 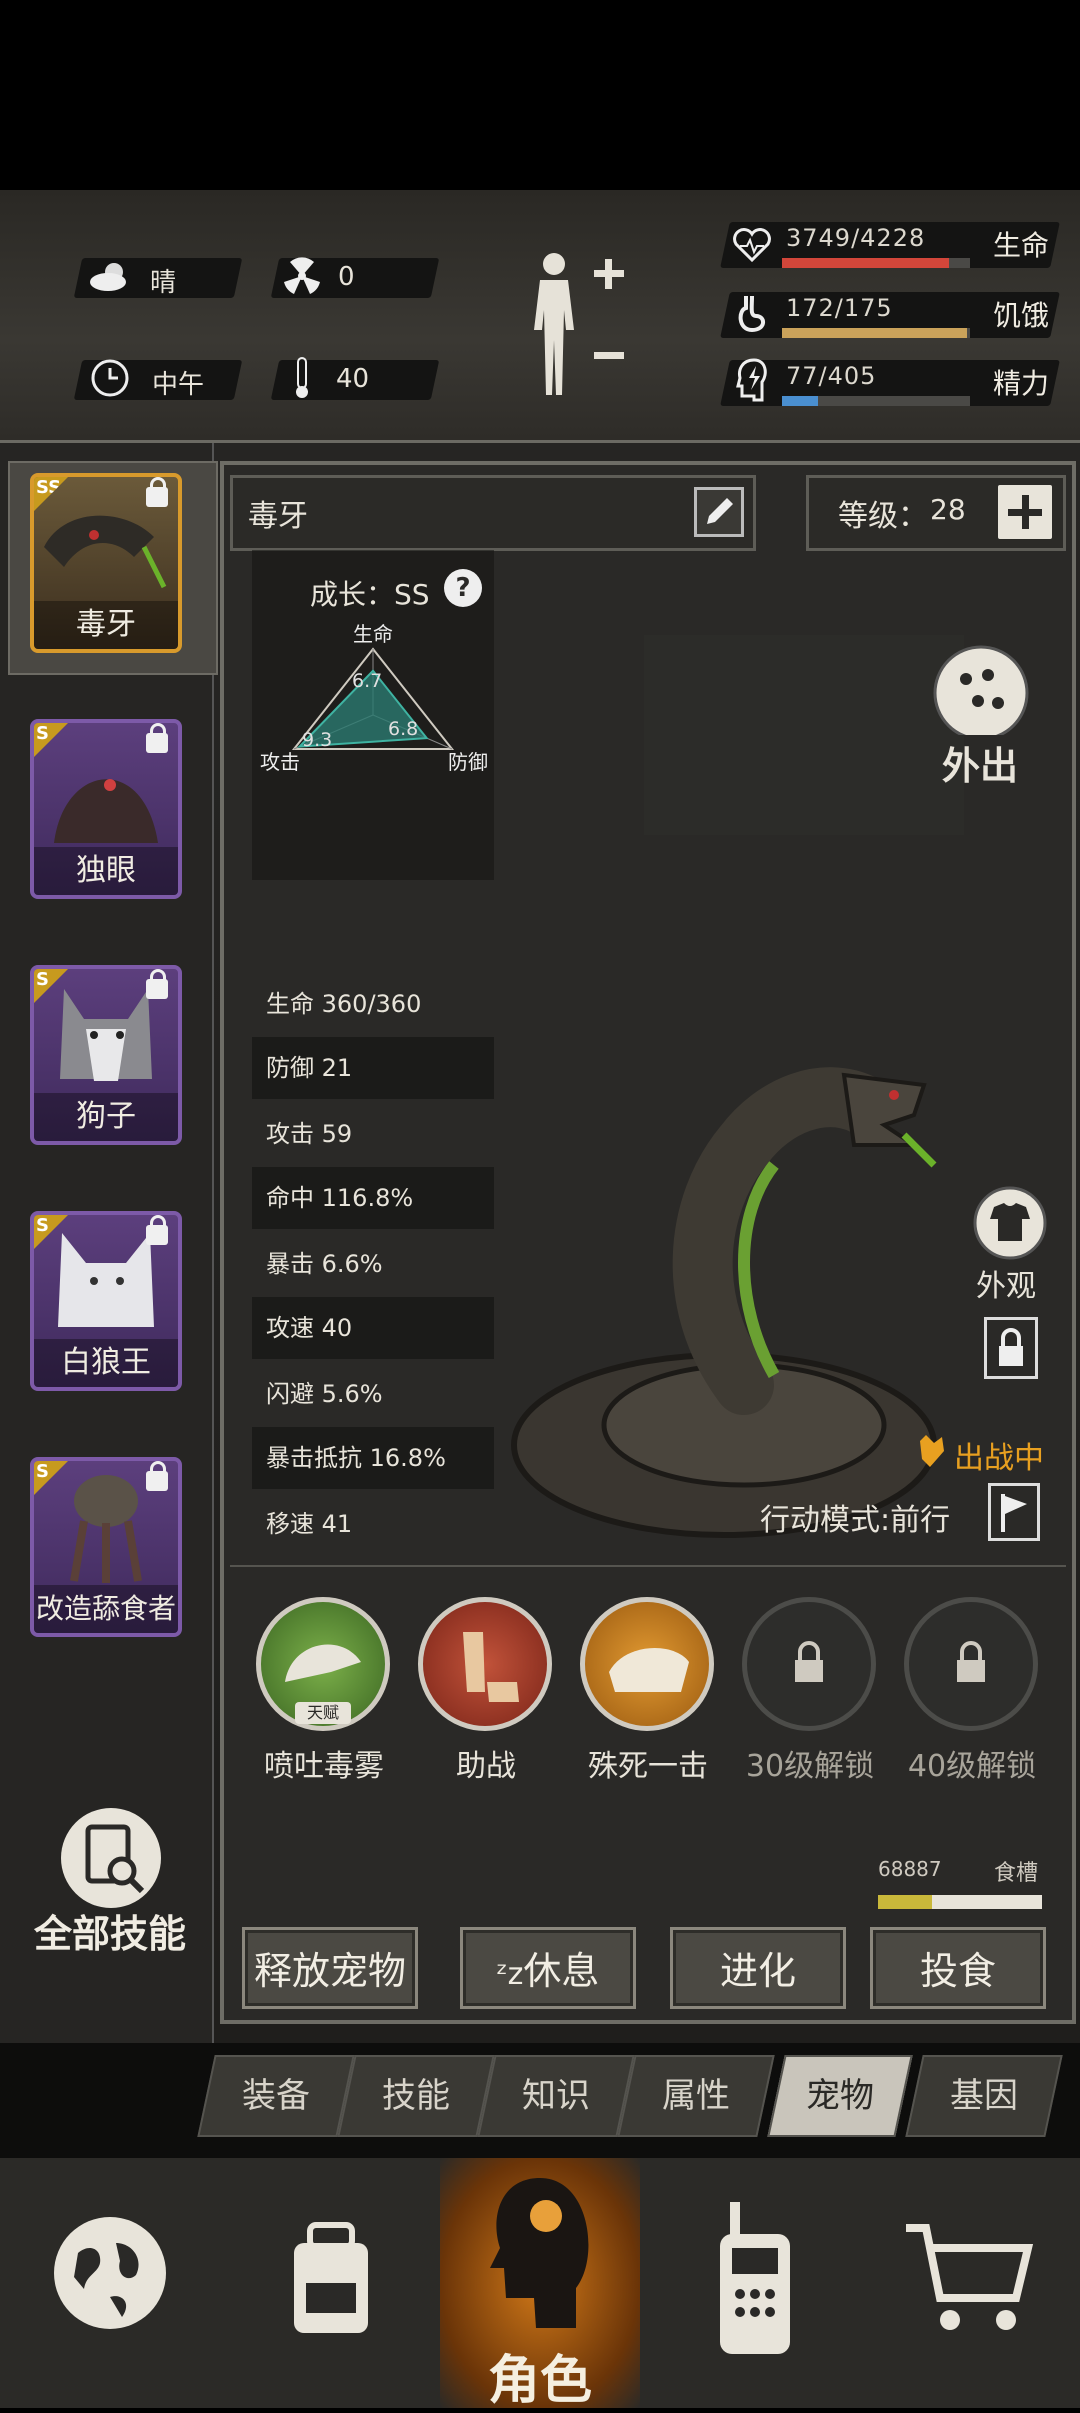 What do you see at coordinates (323, 1664) in the screenshot?
I see `skill-poison-mist: 天赋` at bounding box center [323, 1664].